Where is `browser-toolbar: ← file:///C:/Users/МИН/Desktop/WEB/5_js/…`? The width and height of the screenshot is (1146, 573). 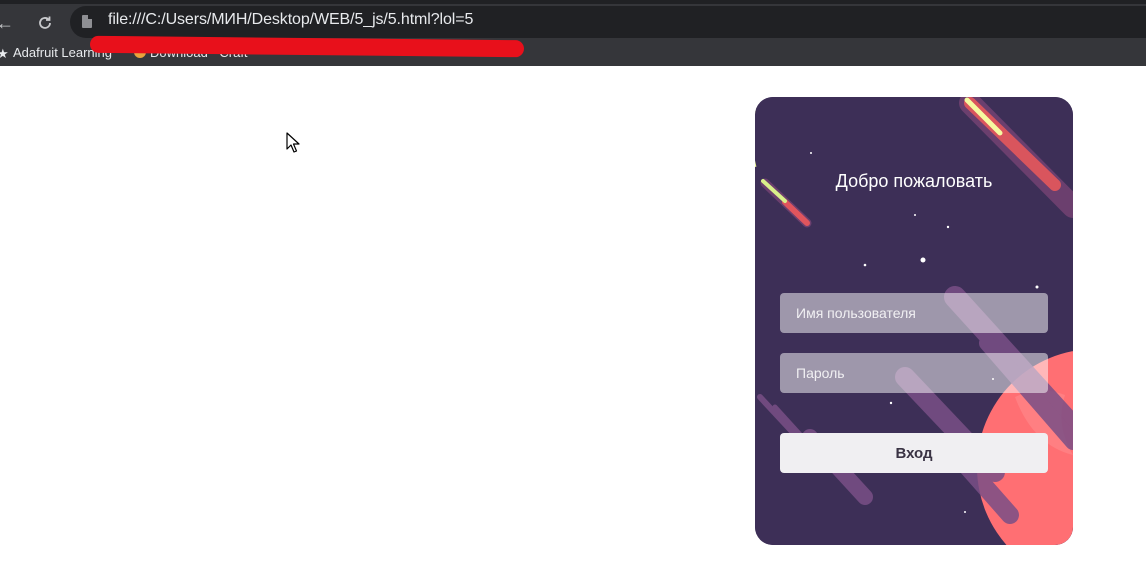 browser-toolbar: ← file:///C:/Users/МИН/Desktop/WEB/5_js/… is located at coordinates (573, 33).